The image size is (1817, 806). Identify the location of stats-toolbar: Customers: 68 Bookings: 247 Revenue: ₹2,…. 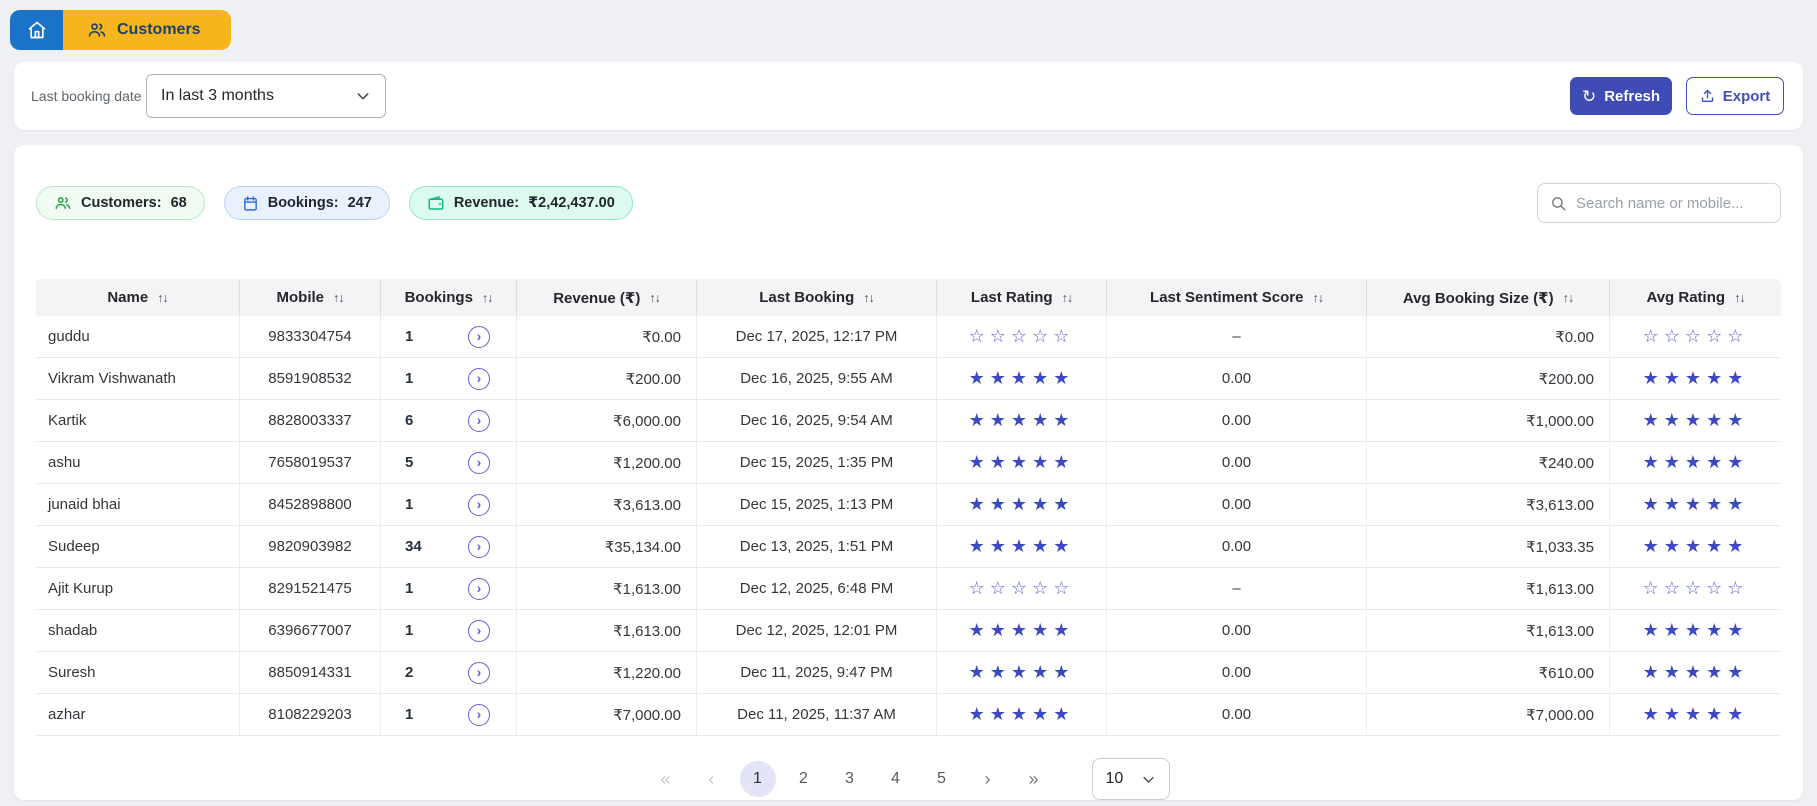
(908, 184).